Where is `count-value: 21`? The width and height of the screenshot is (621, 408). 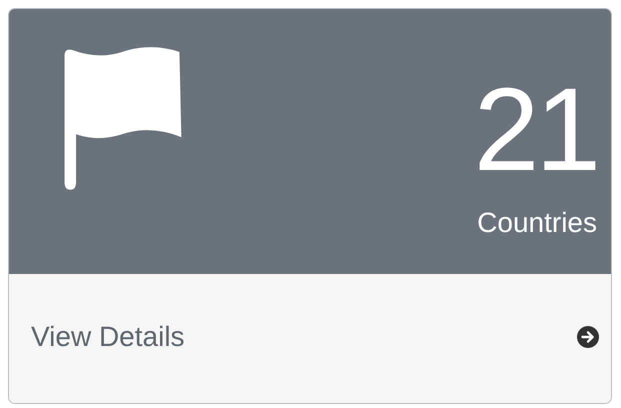
count-value: 21 is located at coordinates (535, 130).